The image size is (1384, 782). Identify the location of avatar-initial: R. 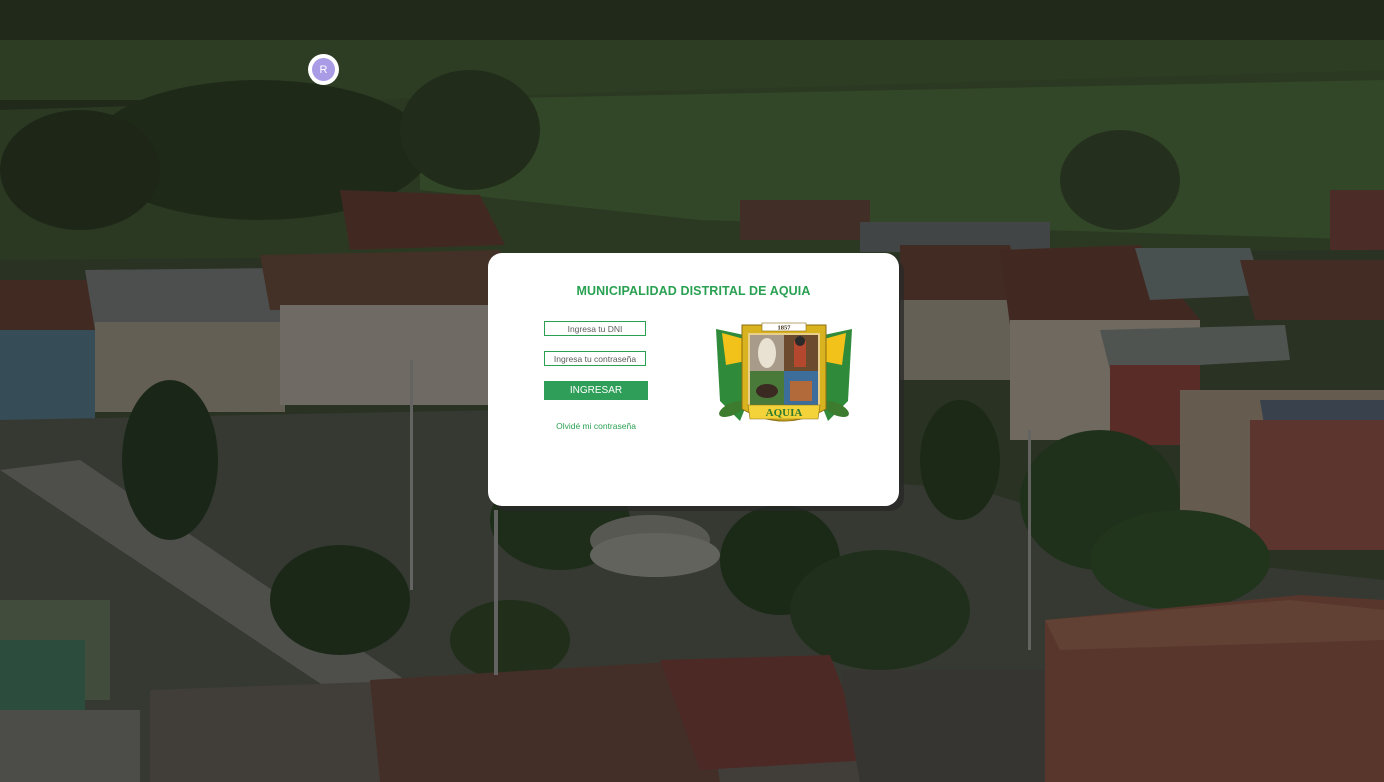
(323, 69).